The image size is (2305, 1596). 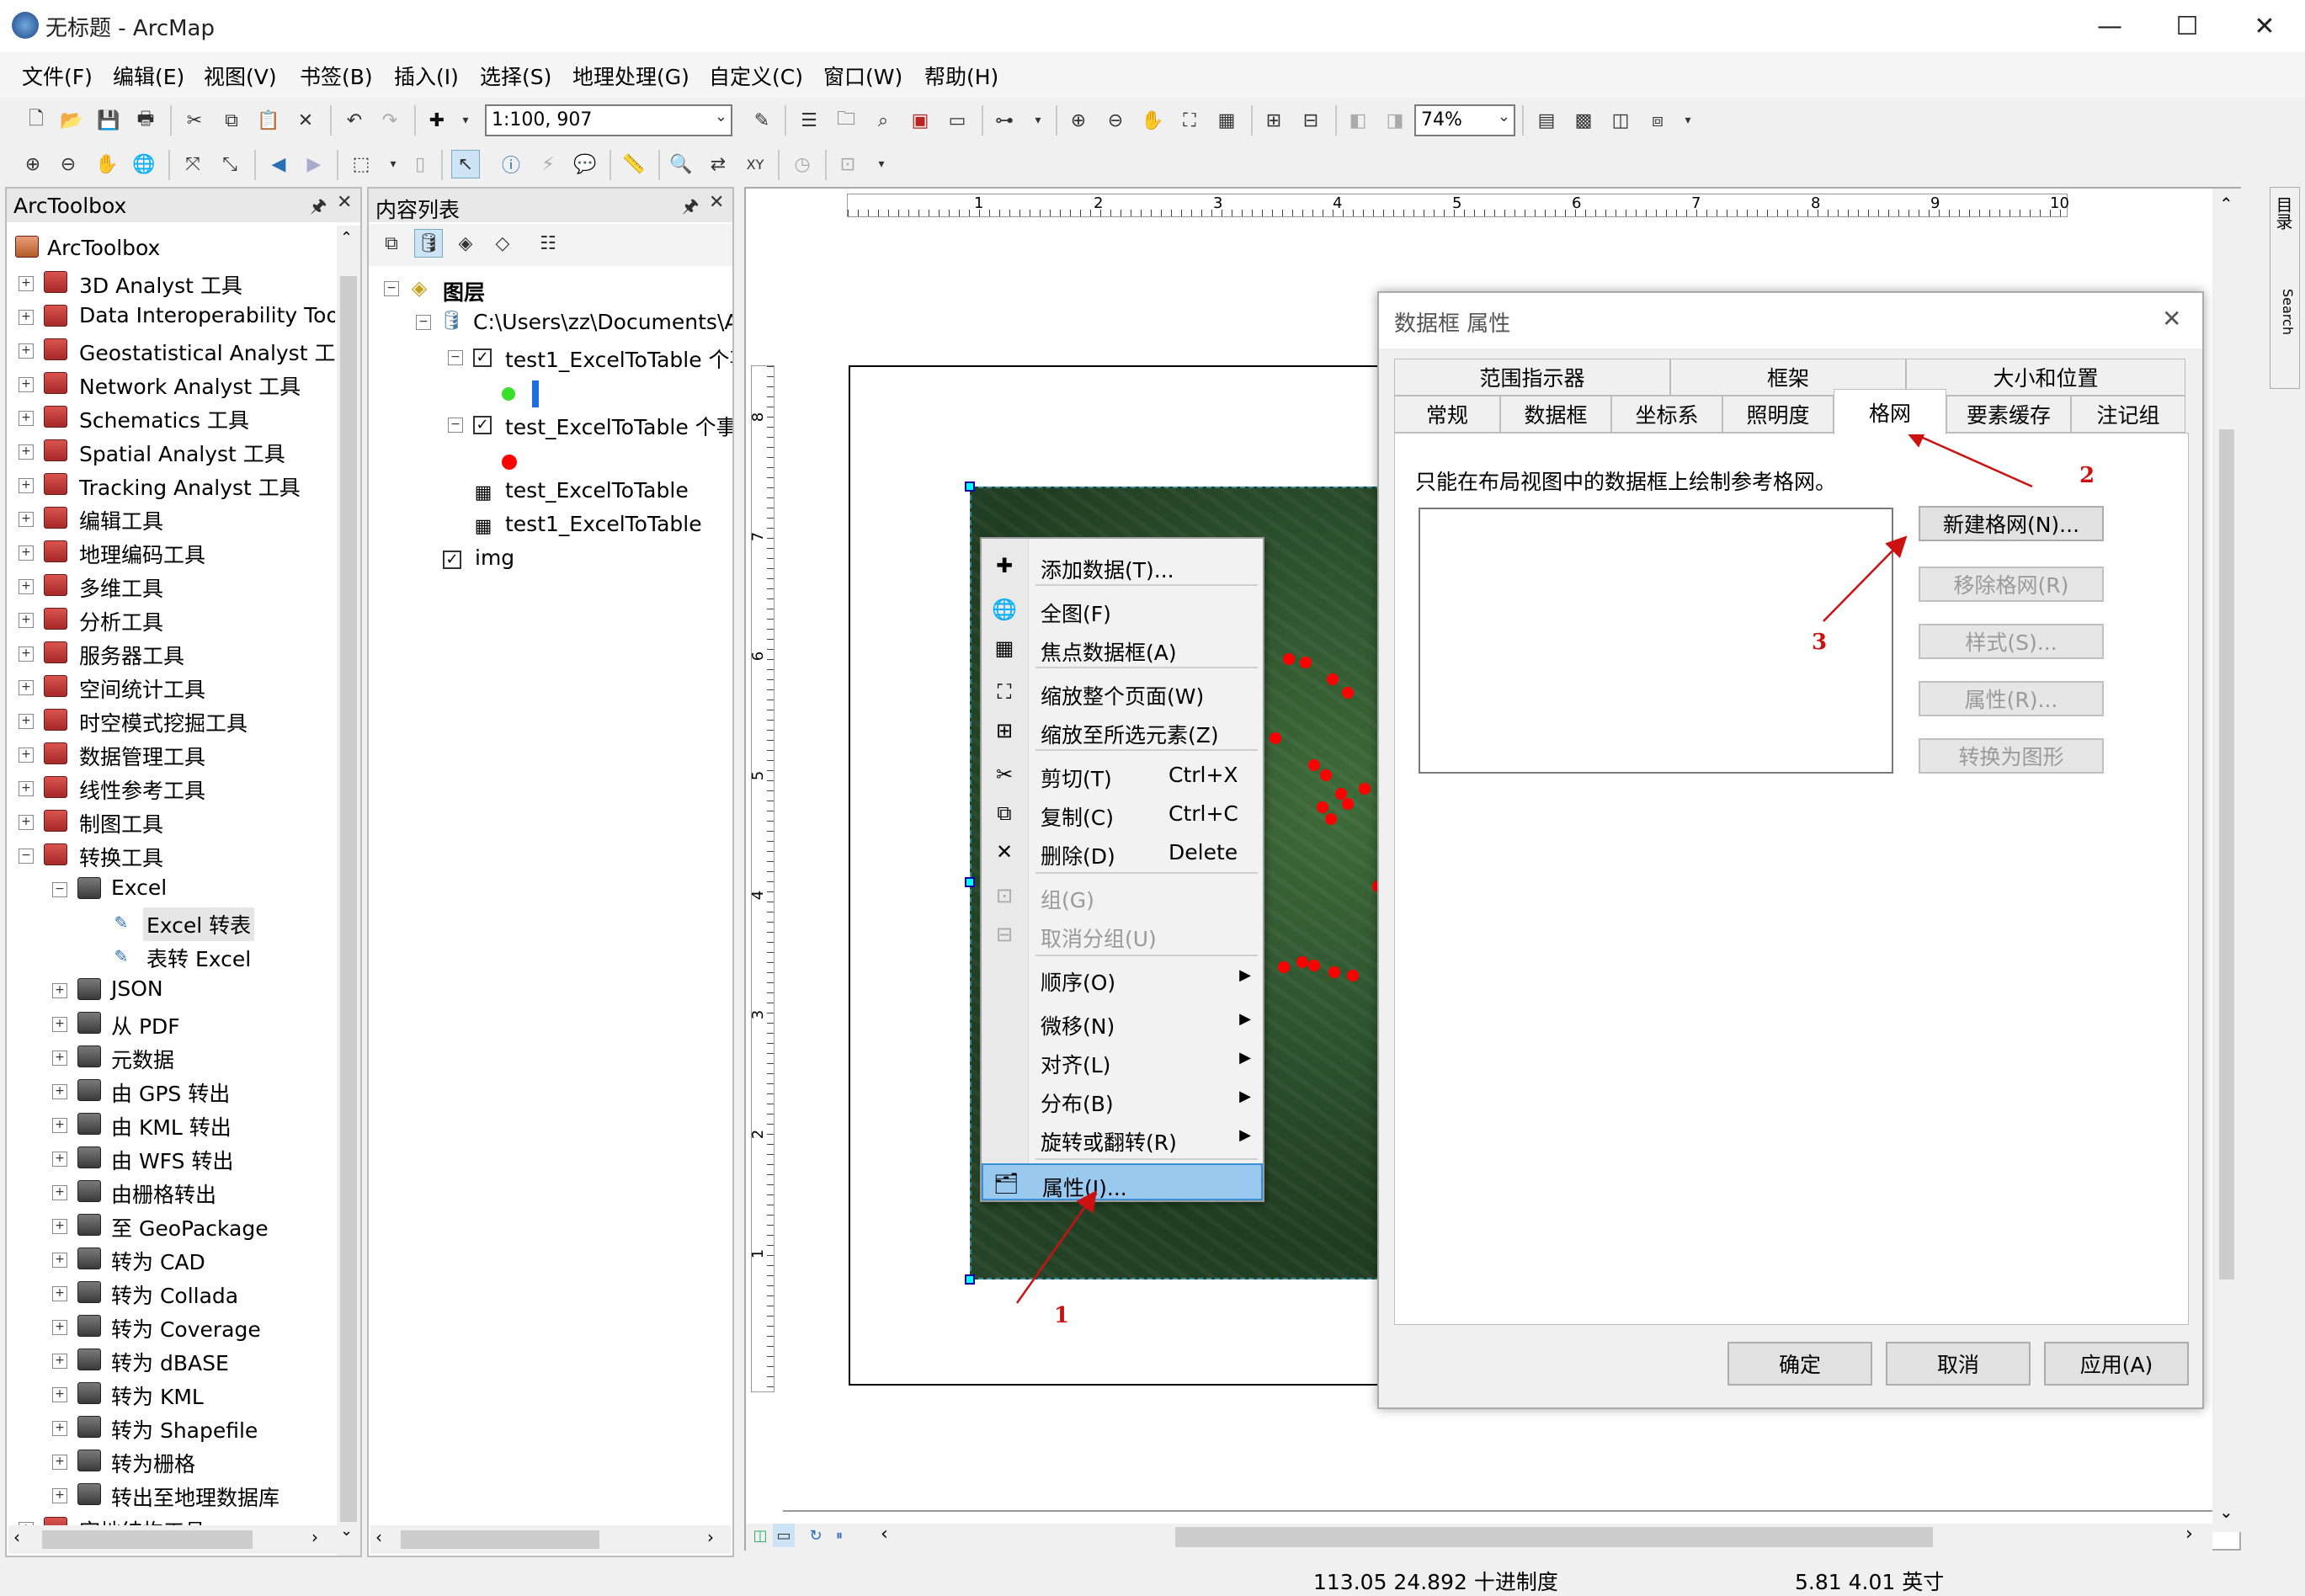 What do you see at coordinates (346, 238) in the screenshot?
I see `scroll-up-icon: ⌃` at bounding box center [346, 238].